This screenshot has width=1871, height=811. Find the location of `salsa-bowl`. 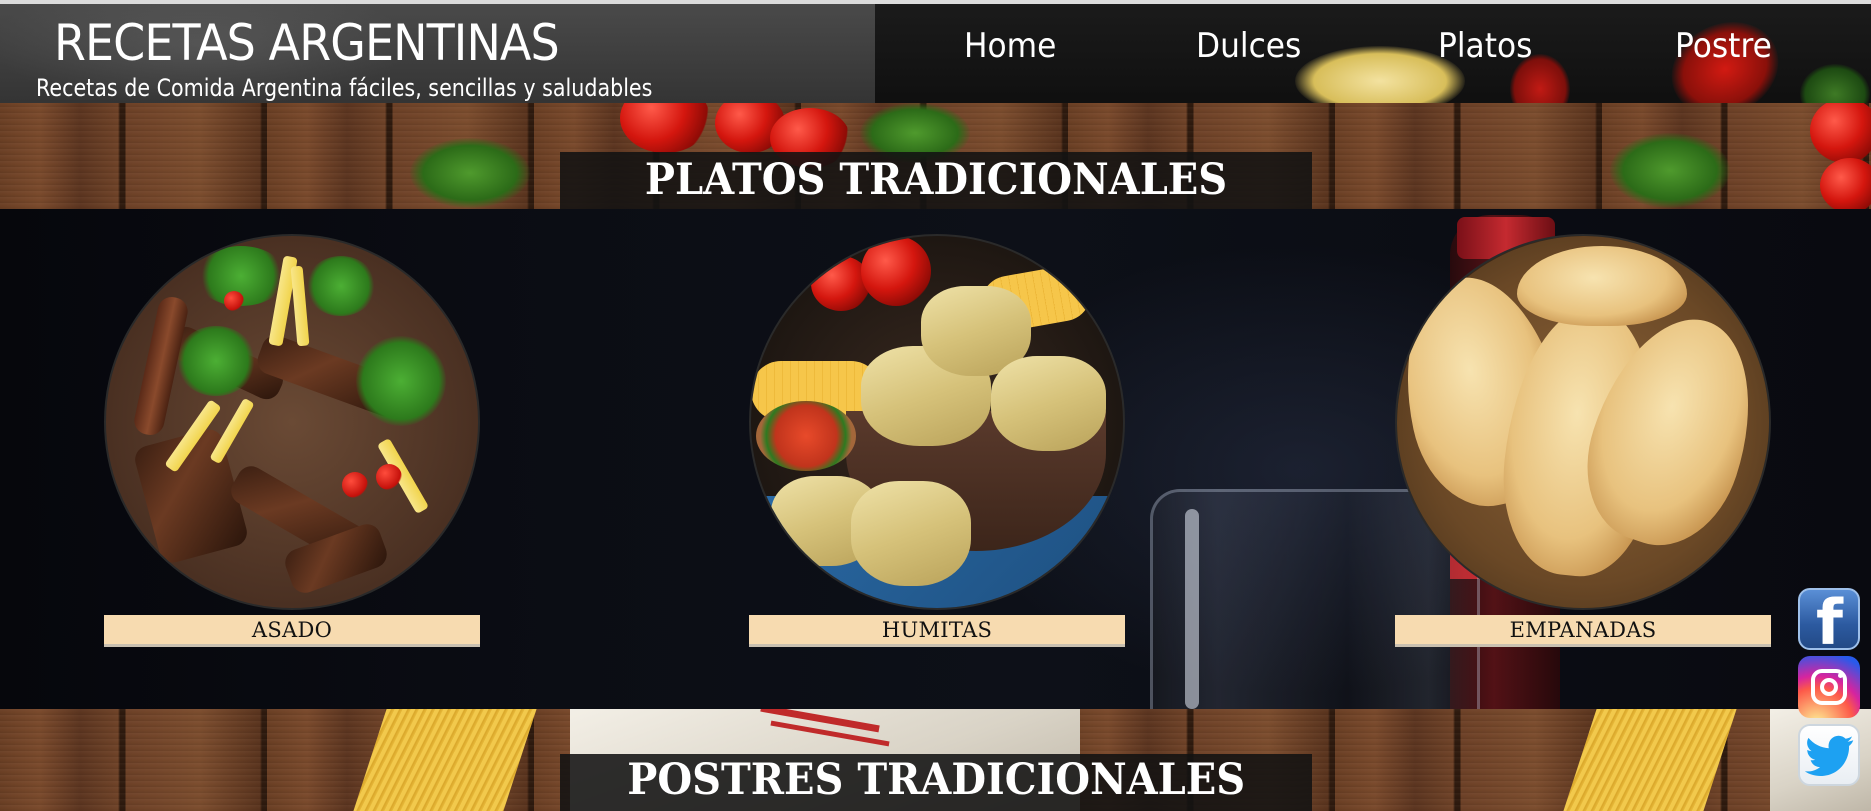

salsa-bowl is located at coordinates (806, 436).